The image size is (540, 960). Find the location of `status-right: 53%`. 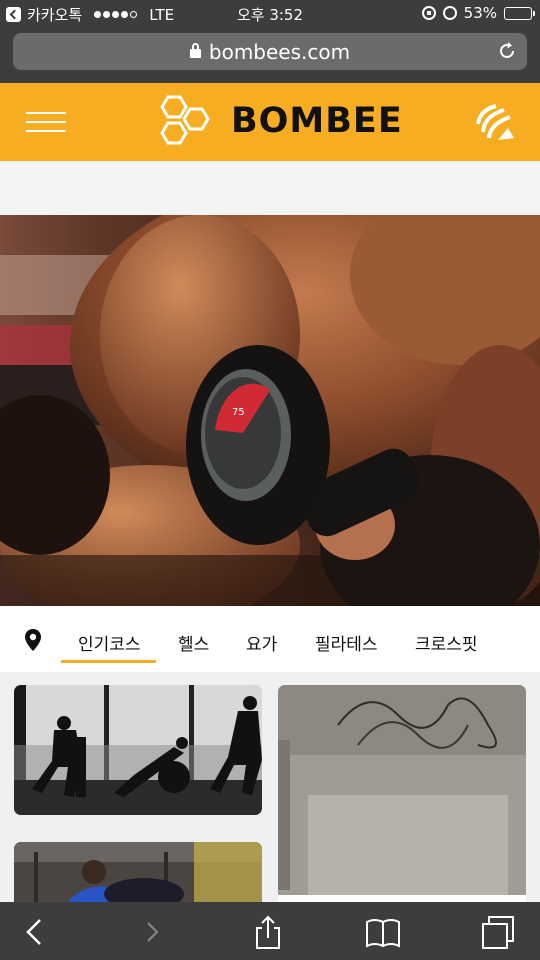

status-right: 53% is located at coordinates (478, 13).